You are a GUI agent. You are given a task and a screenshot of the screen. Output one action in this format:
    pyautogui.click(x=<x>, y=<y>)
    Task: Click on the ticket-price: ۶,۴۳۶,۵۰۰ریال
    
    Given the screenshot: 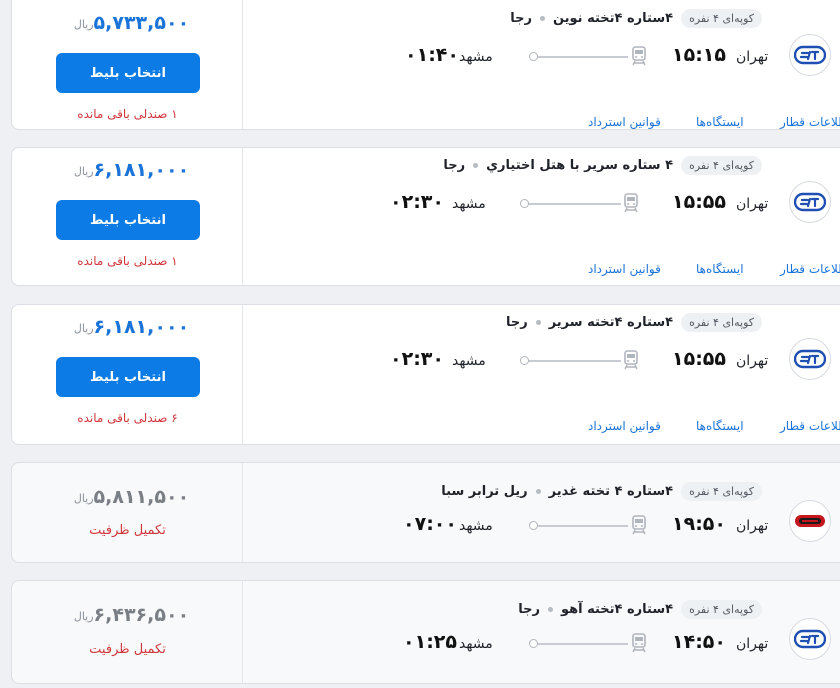 What is the action you would take?
    pyautogui.click(x=127, y=615)
    